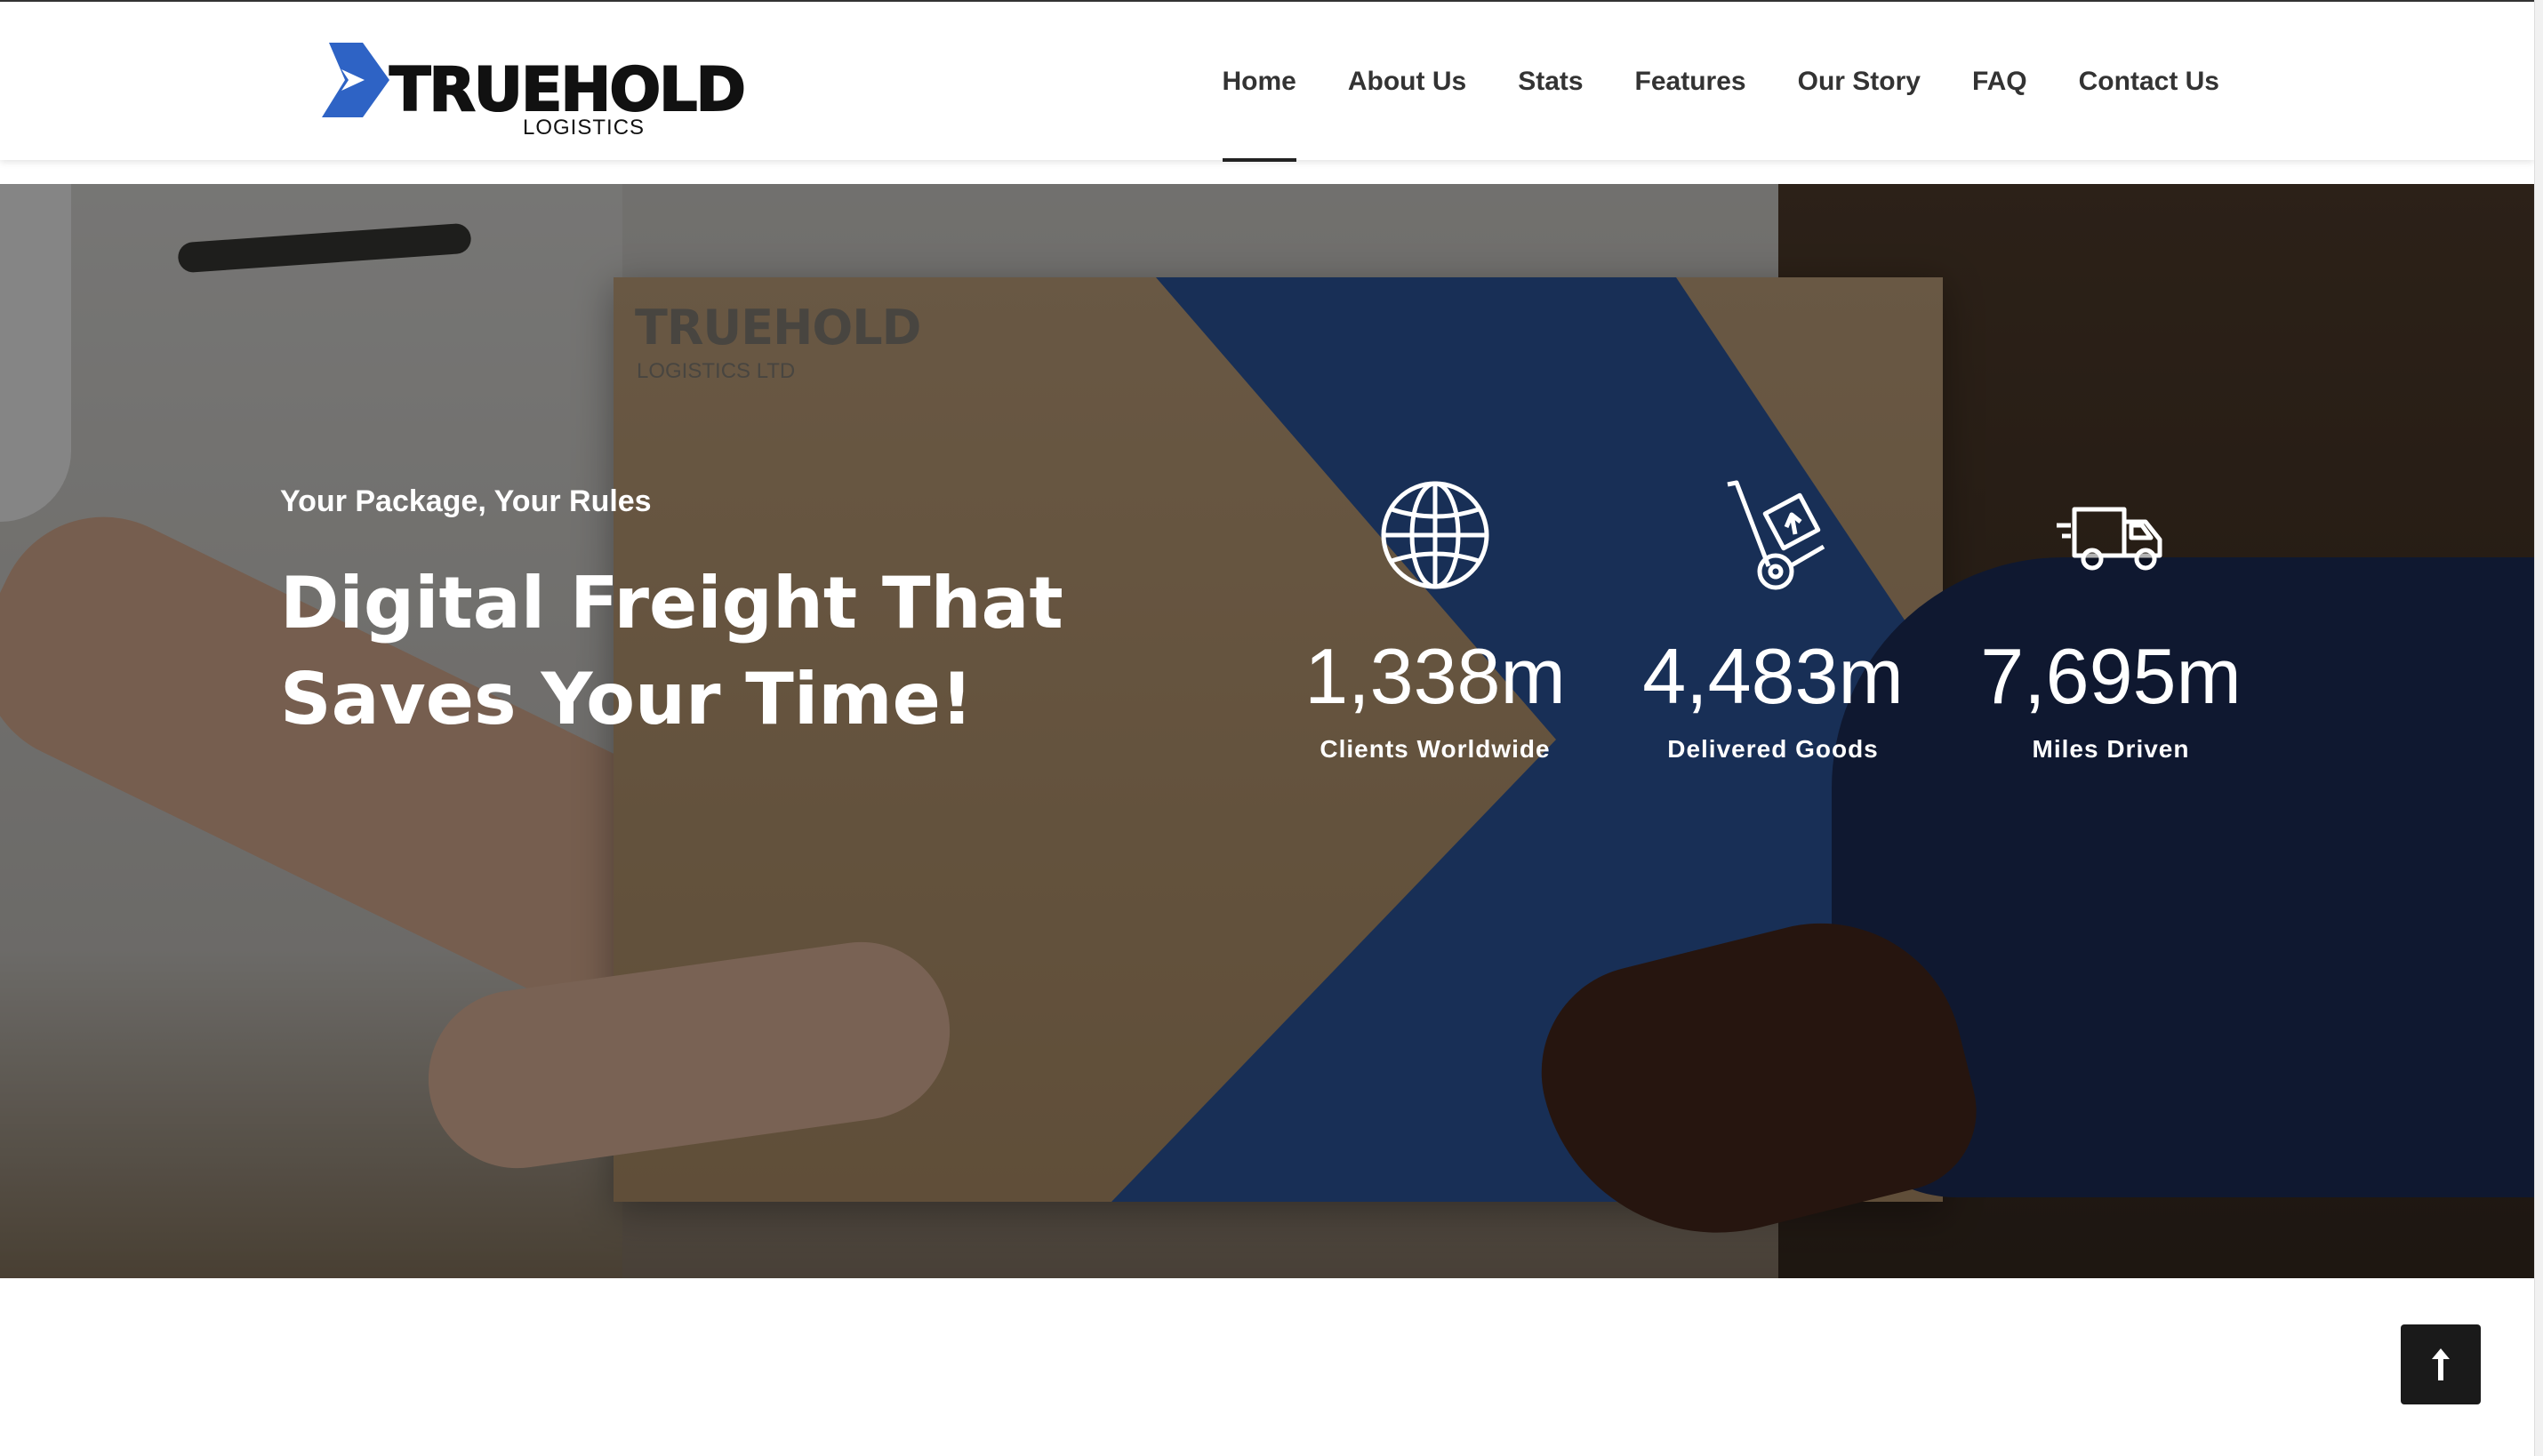  I want to click on site-logo: TRUEHOLD LOGISTICS, so click(544, 90).